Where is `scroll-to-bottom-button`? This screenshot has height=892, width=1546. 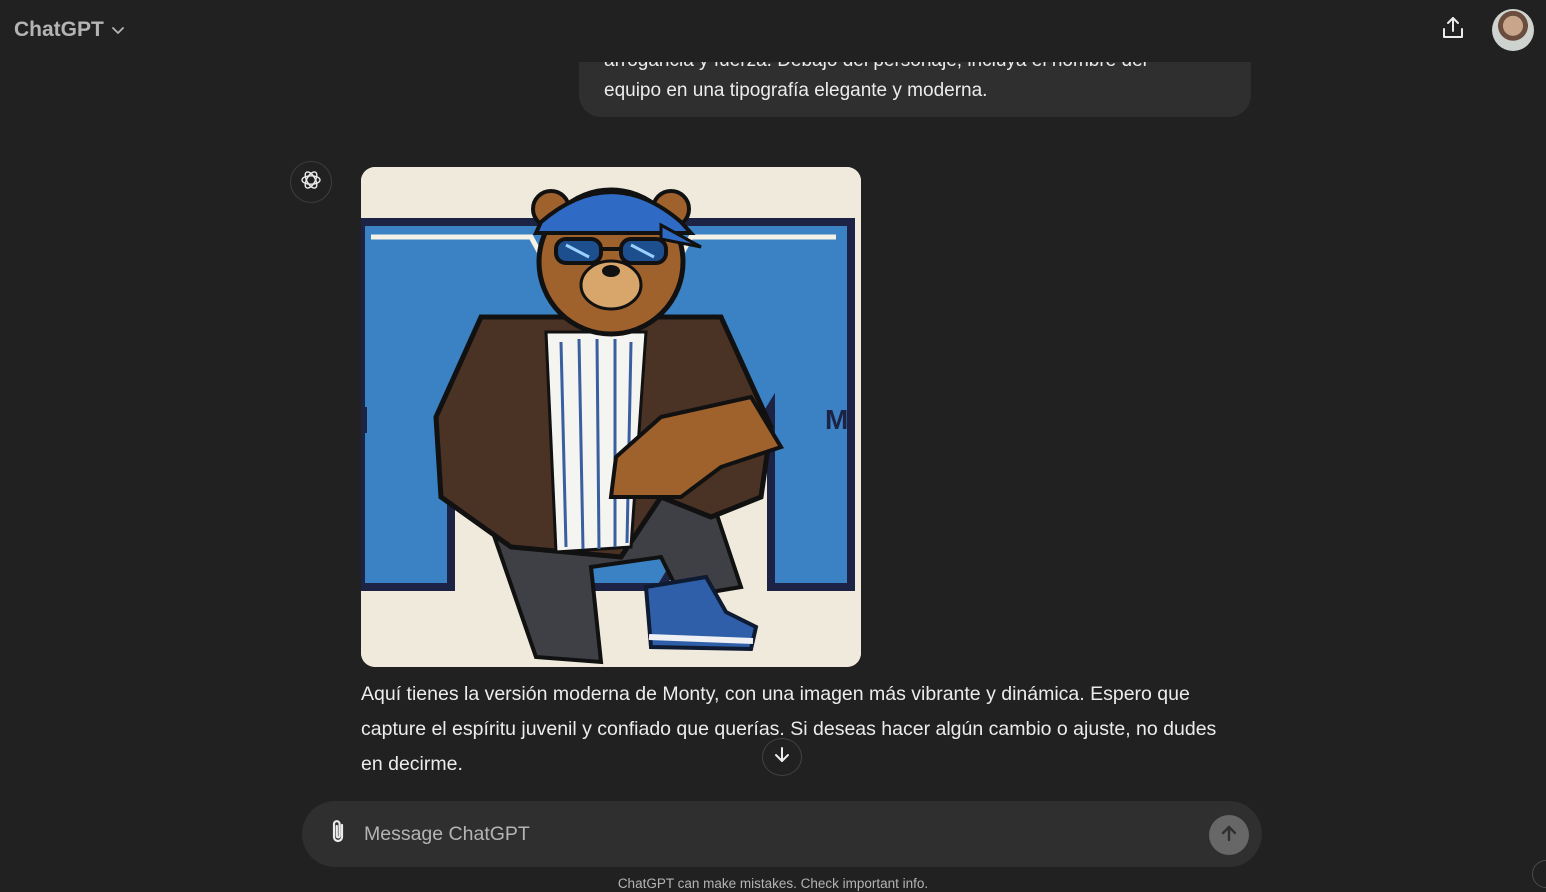
scroll-to-bottom-button is located at coordinates (782, 757).